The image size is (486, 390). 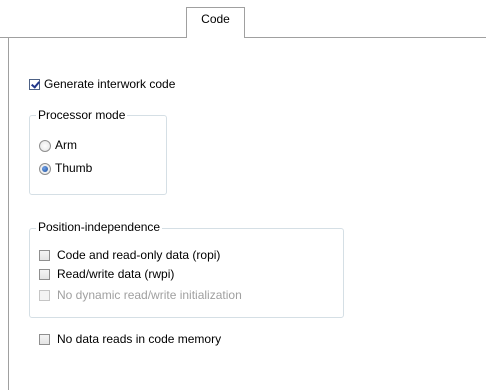 I want to click on generate-interwork-checkbox, so click(x=34, y=84).